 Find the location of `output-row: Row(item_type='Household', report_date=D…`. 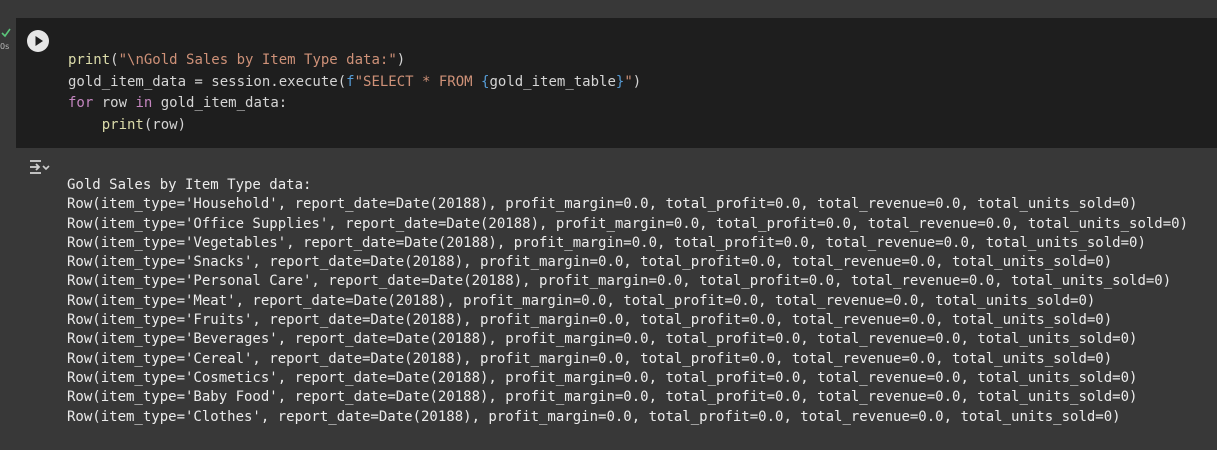

output-row: Row(item_type='Household', report_date=D… is located at coordinates (602, 204).